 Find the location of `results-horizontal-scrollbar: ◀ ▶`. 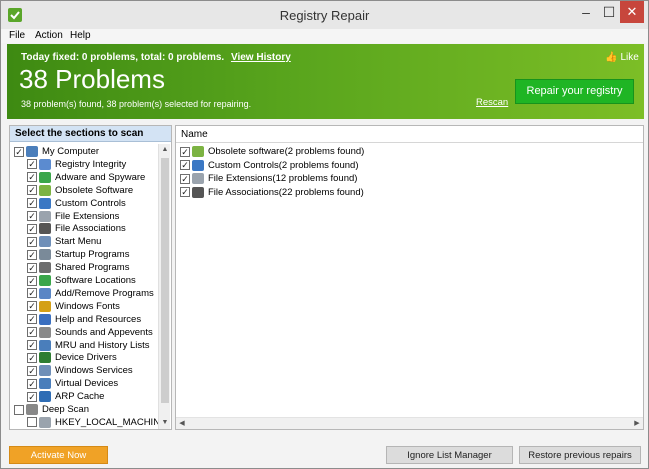

results-horizontal-scrollbar: ◀ ▶ is located at coordinates (409, 423).